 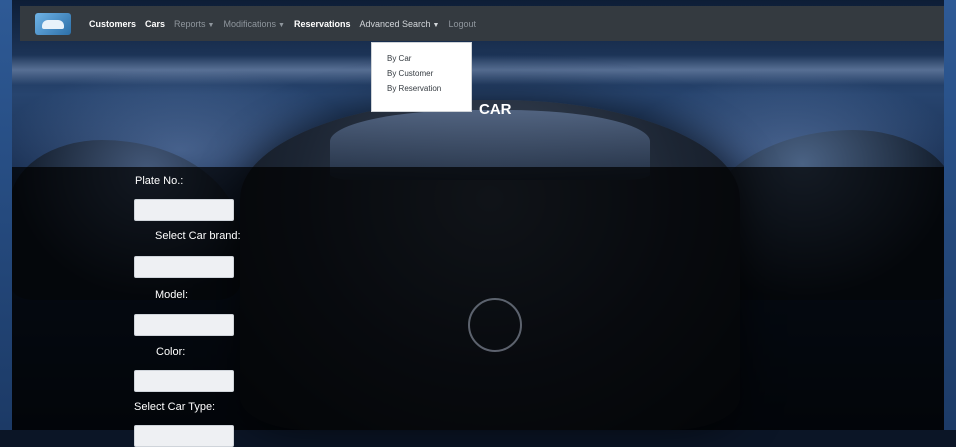 I want to click on nav-reports: Reports ▼, so click(x=194, y=24).